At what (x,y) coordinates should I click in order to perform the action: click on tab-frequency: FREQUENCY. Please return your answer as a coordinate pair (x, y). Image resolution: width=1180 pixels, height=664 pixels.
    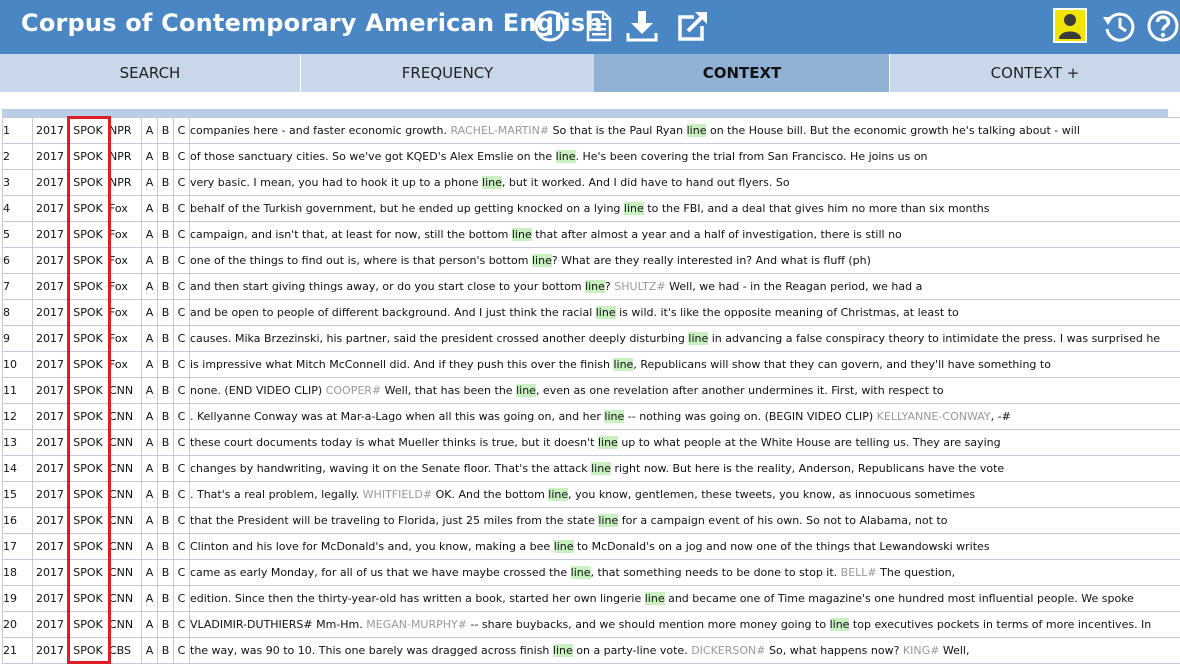
    Looking at the image, I should click on (447, 73).